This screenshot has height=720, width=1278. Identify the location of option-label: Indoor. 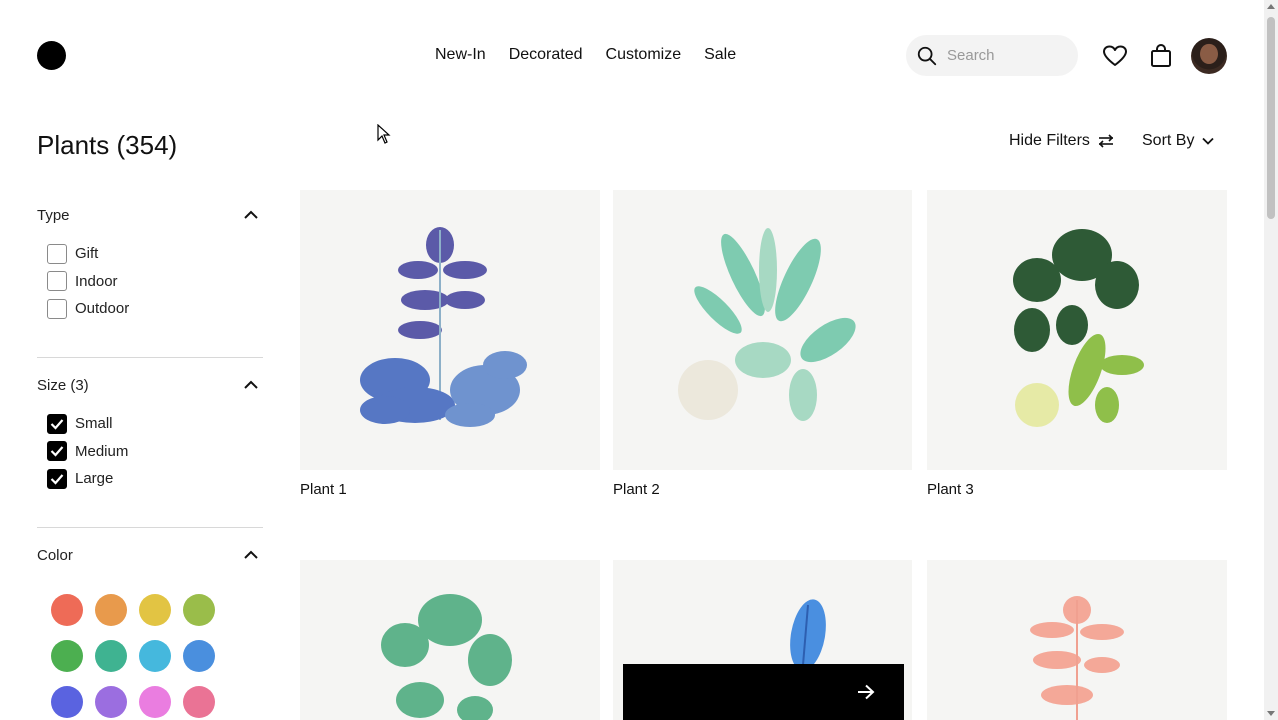
(96, 281).